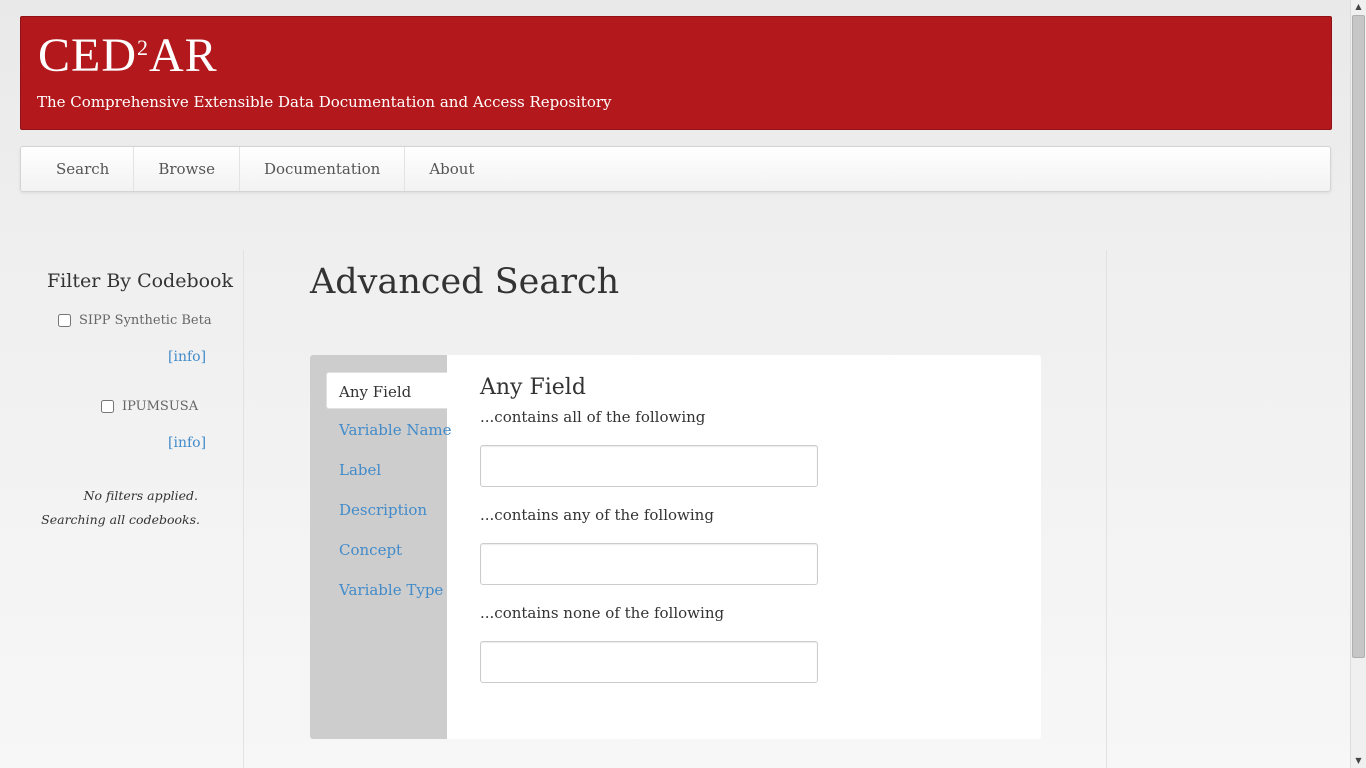 The height and width of the screenshot is (768, 1366). I want to click on contains-none-input, so click(649, 662).